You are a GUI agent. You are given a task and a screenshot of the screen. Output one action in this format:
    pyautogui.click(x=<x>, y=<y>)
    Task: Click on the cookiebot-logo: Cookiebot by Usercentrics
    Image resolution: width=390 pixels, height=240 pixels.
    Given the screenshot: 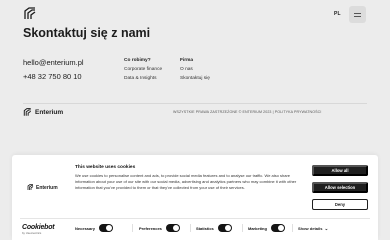 What is the action you would take?
    pyautogui.click(x=38, y=229)
    